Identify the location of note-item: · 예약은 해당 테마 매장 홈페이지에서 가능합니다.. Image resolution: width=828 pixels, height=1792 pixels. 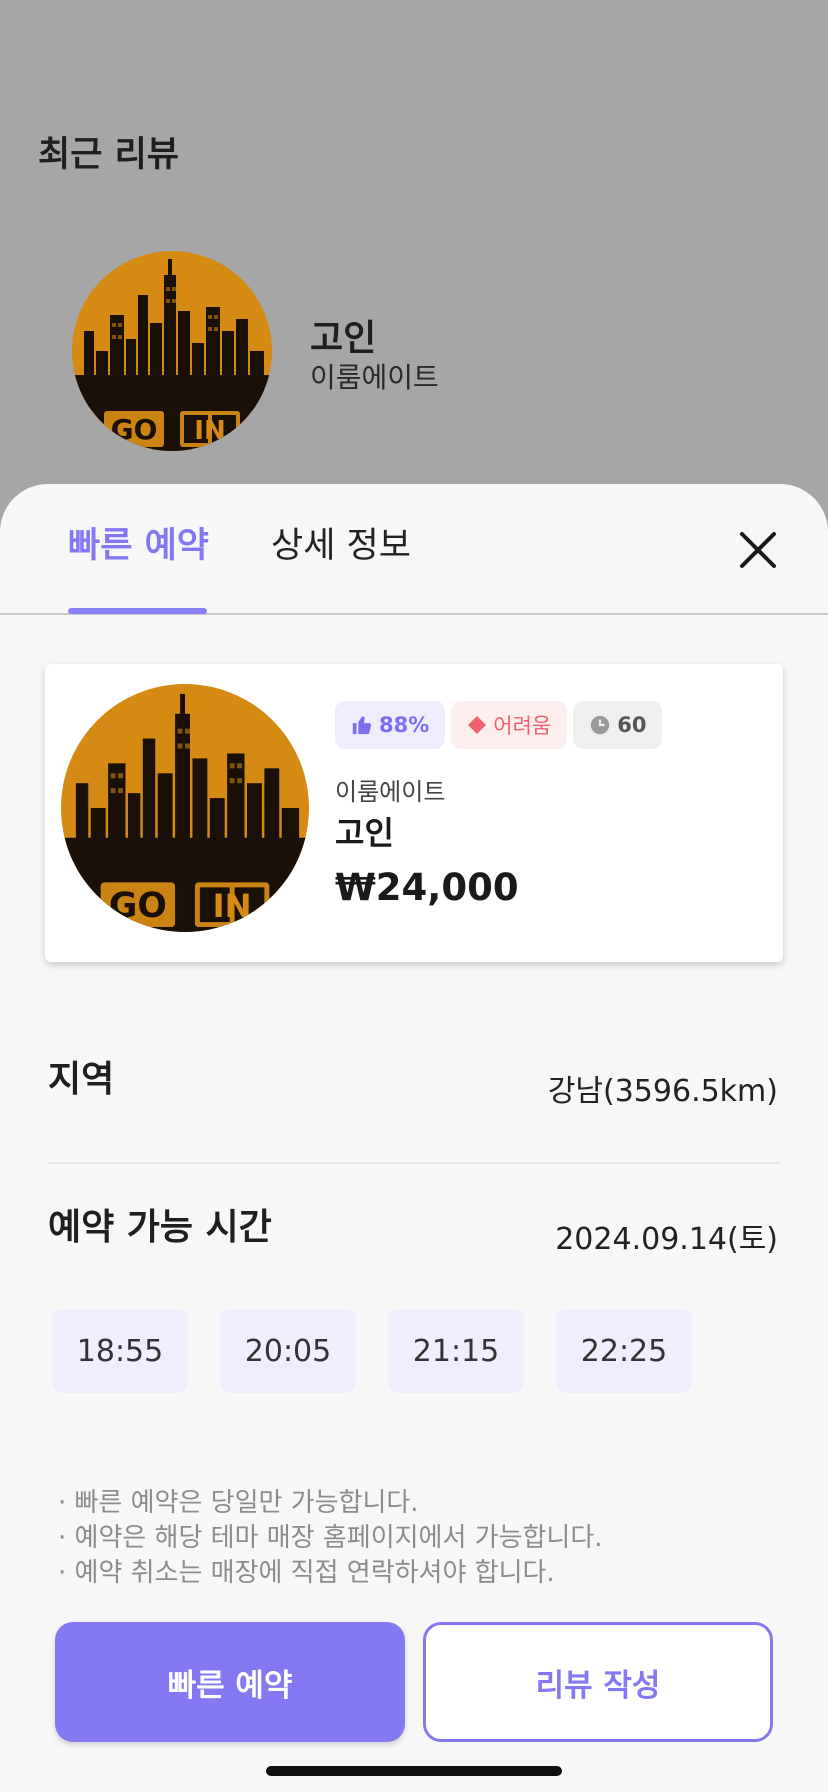
(330, 1538).